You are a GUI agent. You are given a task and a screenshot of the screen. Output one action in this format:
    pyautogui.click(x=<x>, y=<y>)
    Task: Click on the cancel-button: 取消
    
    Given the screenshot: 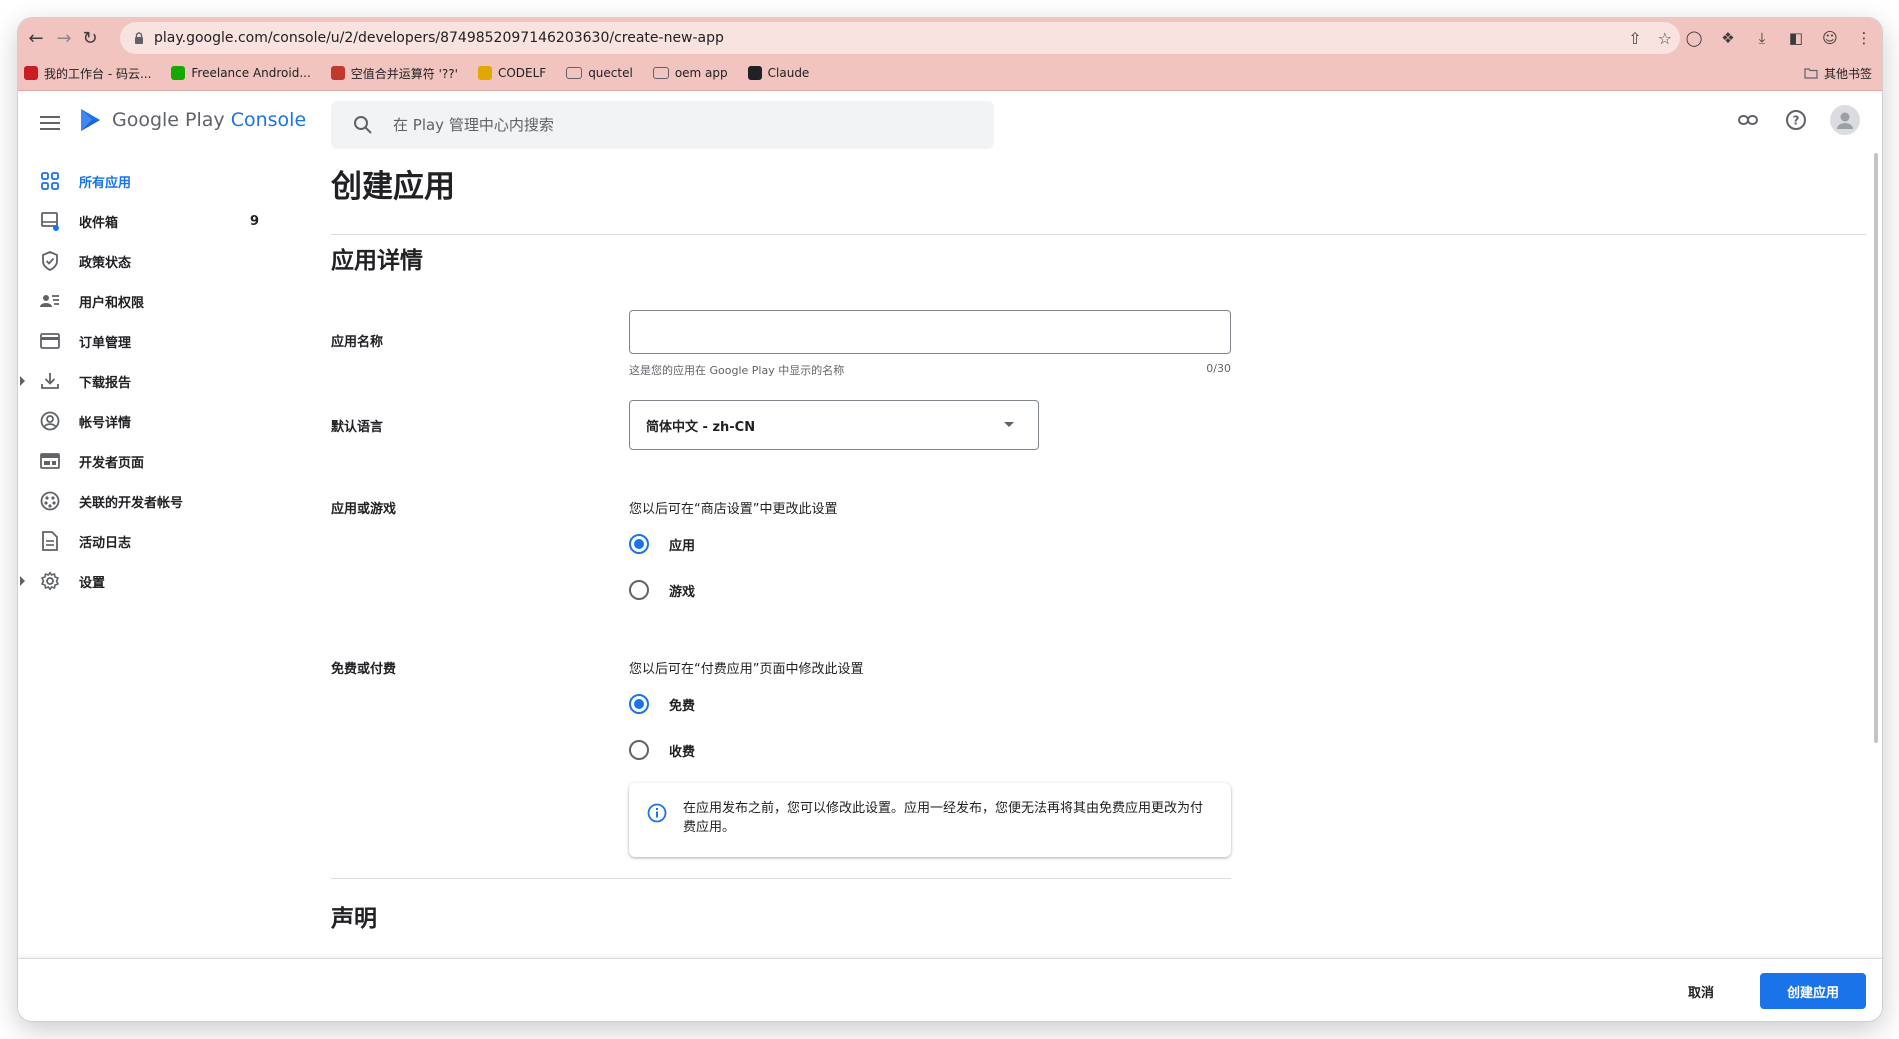 What is the action you would take?
    pyautogui.click(x=1701, y=991)
    